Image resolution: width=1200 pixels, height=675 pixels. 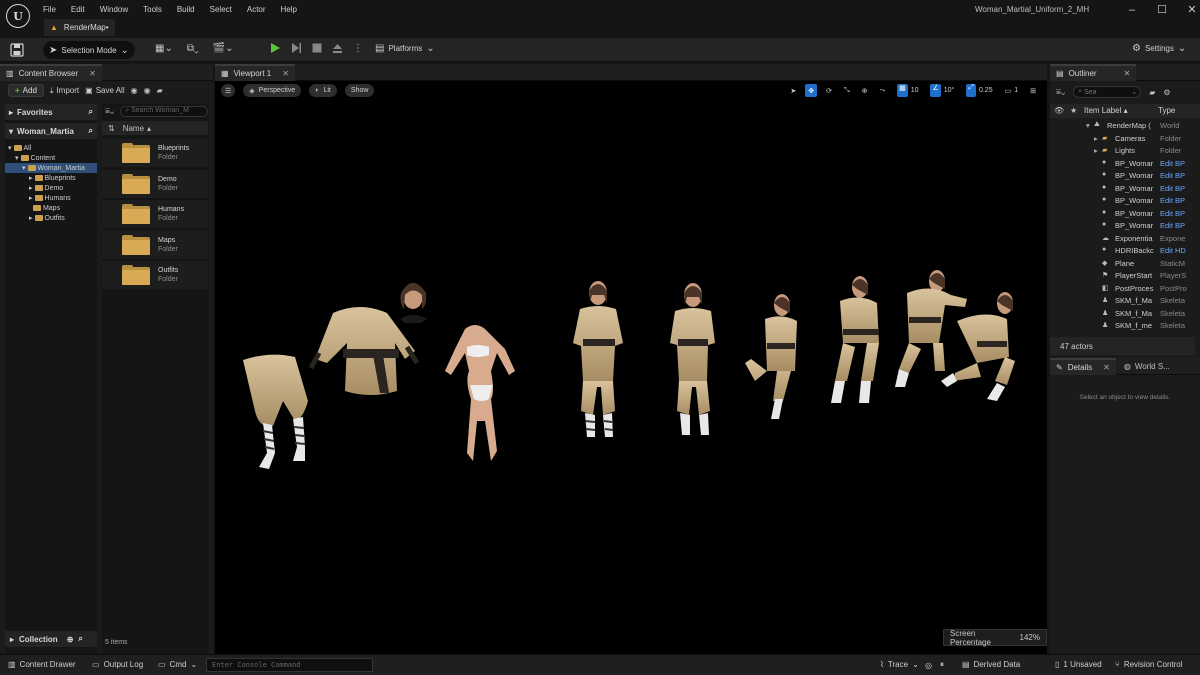 What do you see at coordinates (51, 639) in the screenshot?
I see `collection-header: ▸ Collection ⊕ ⌕` at bounding box center [51, 639].